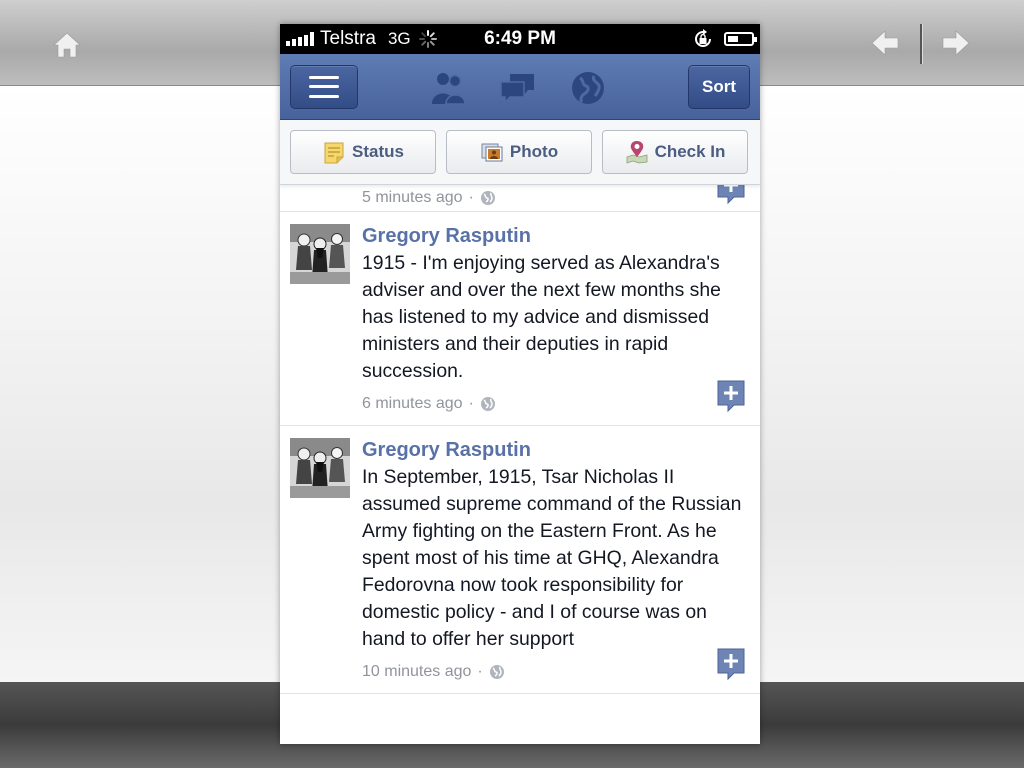  What do you see at coordinates (334, 153) in the screenshot?
I see `status-note-icon` at bounding box center [334, 153].